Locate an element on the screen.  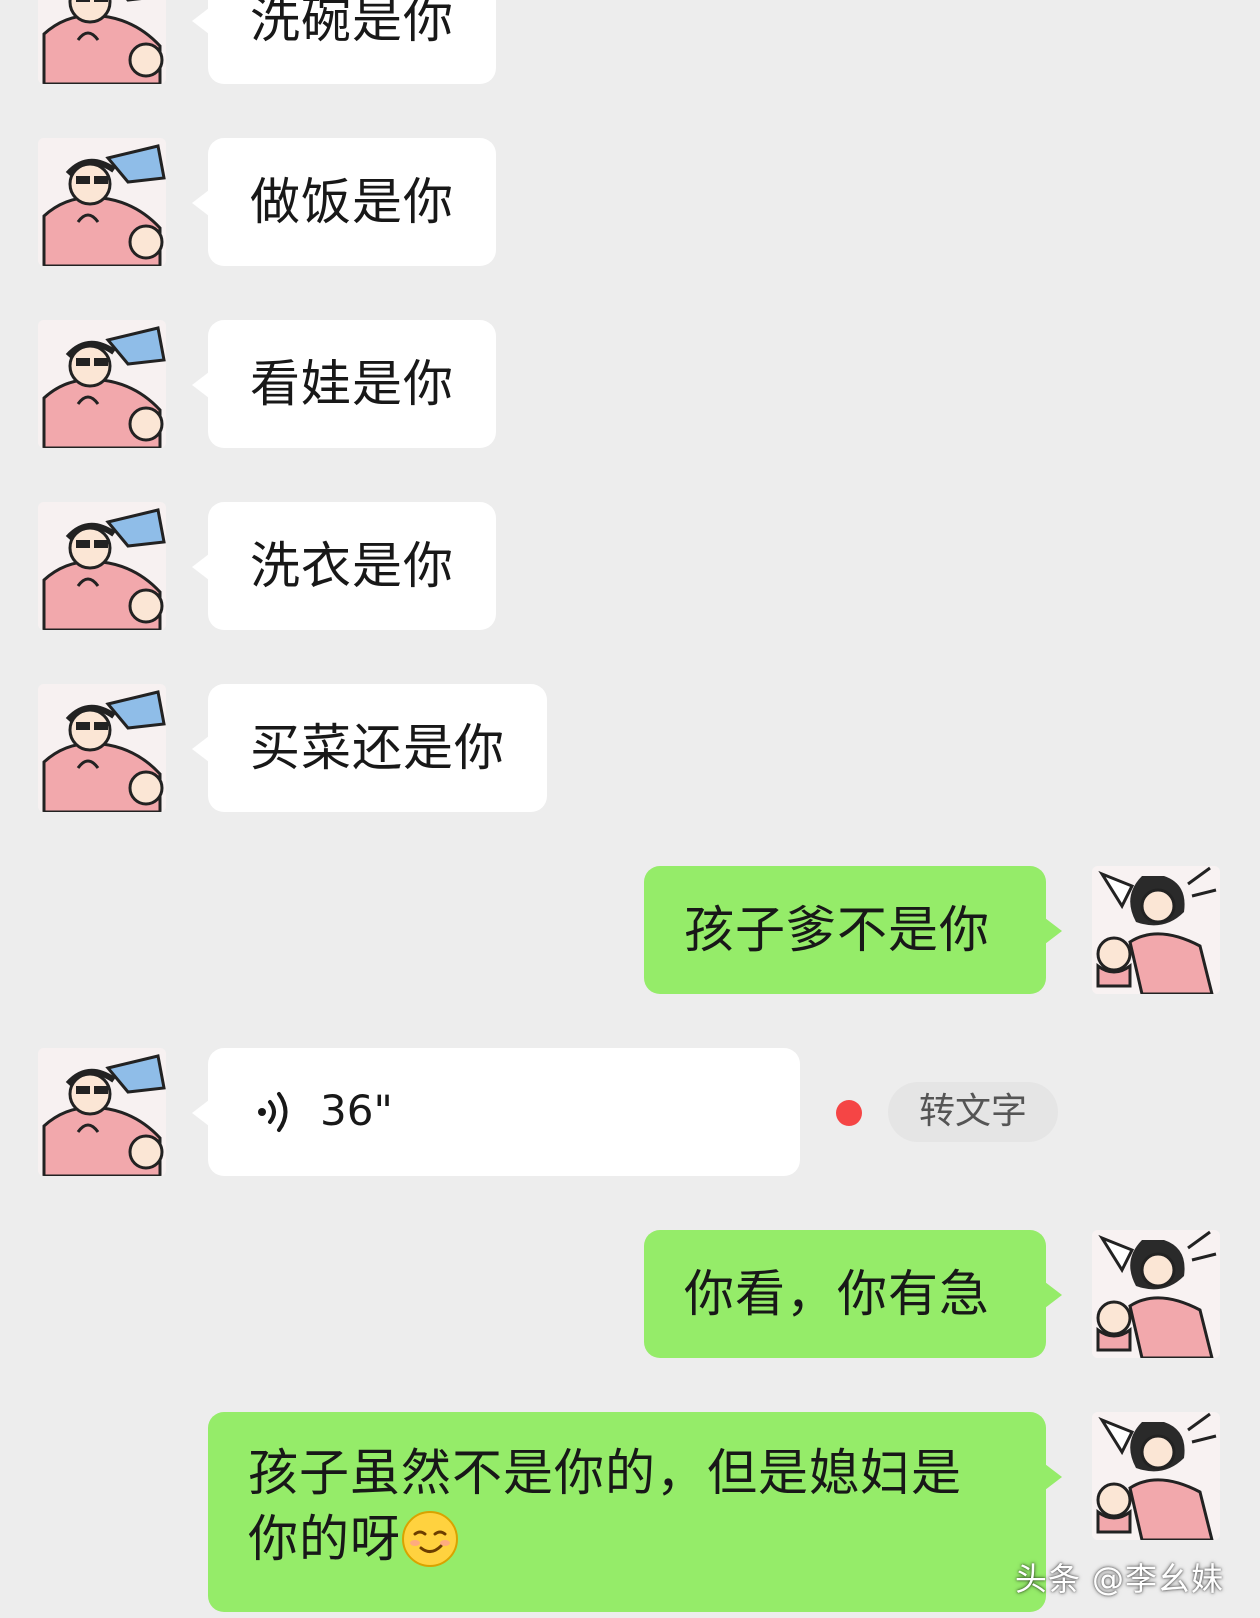
watermark: 头条 @李幺妹 is located at coordinates (1119, 1579).